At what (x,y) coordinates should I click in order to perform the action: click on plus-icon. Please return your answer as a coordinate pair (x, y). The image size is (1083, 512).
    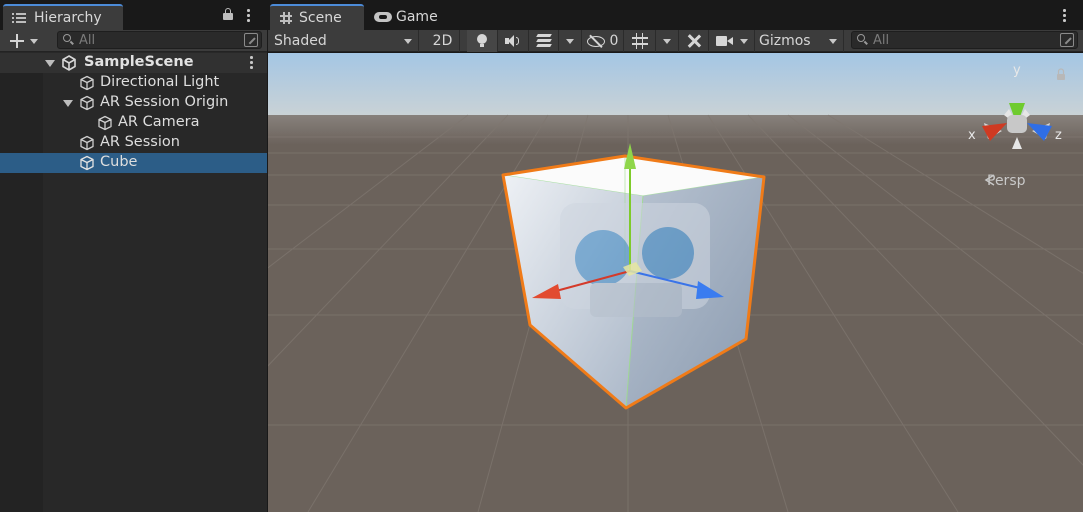
    Looking at the image, I should click on (17, 41).